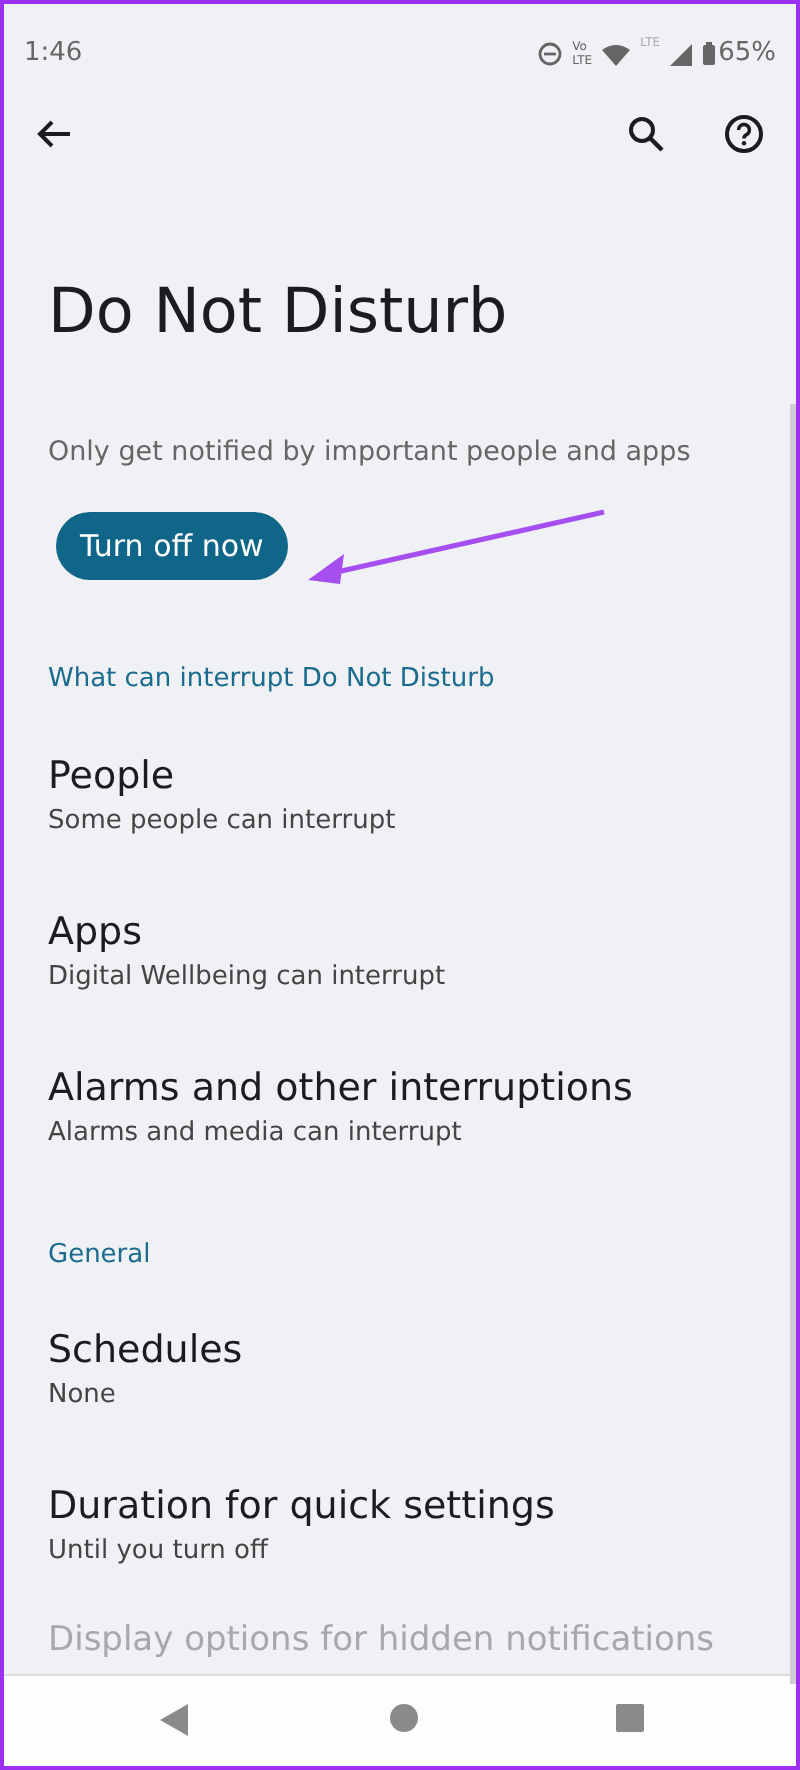  I want to click on home-nav-icon, so click(404, 1718).